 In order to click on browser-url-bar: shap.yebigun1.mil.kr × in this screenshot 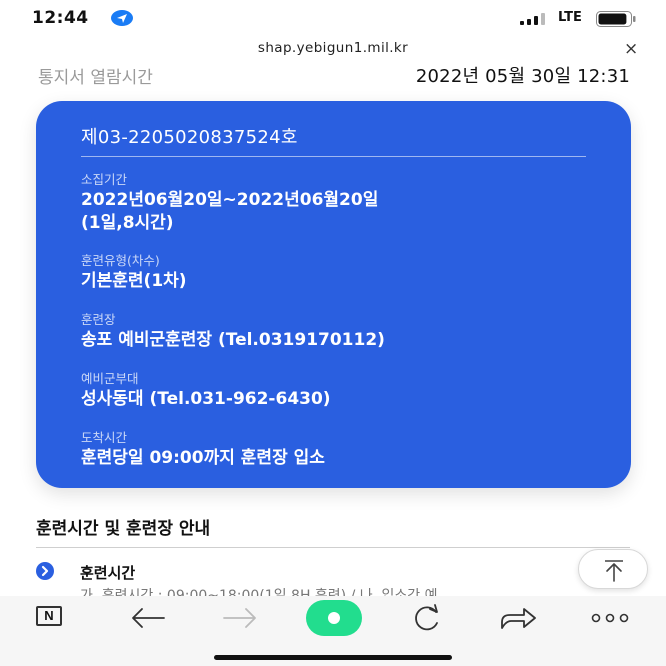, I will do `click(333, 49)`.